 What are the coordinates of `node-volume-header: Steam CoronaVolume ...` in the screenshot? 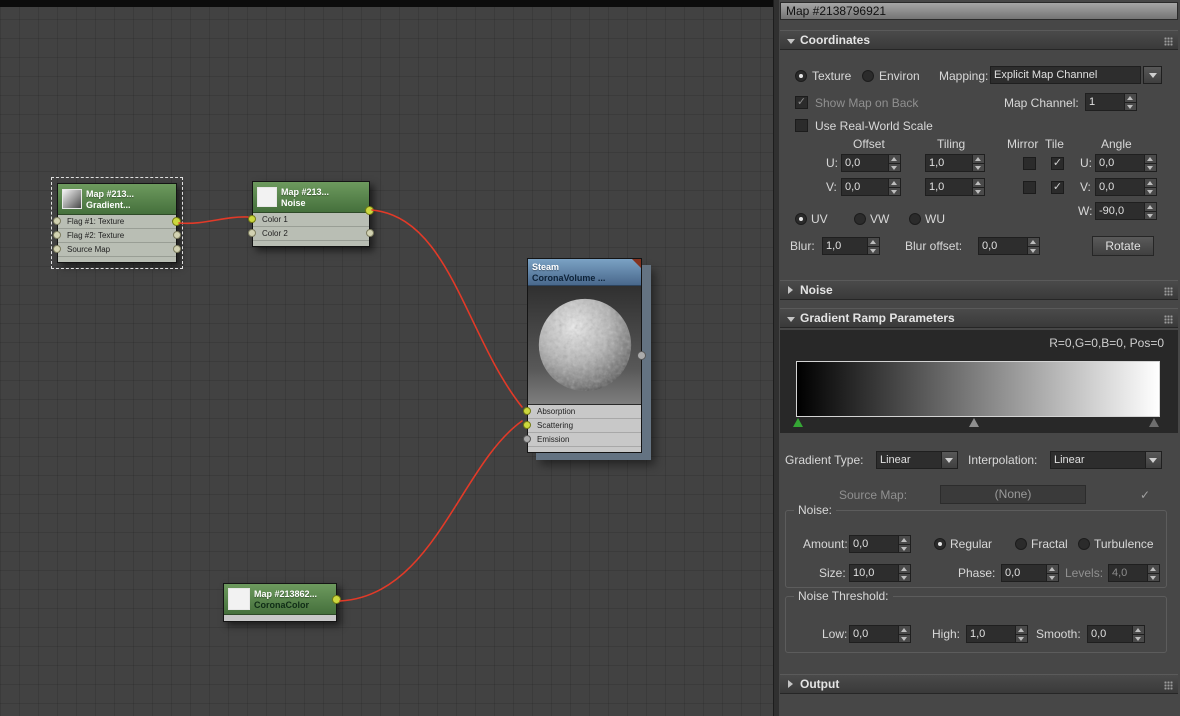 It's located at (584, 272).